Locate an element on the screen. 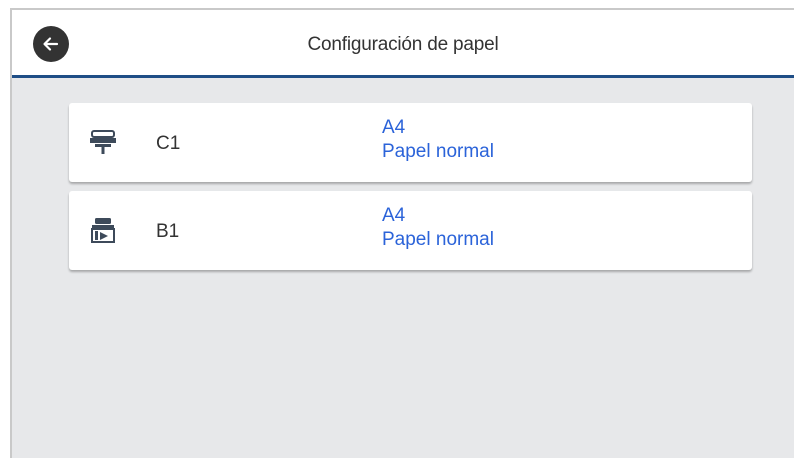 The image size is (794, 458). header-bar: Configuración de papel is located at coordinates (403, 44).